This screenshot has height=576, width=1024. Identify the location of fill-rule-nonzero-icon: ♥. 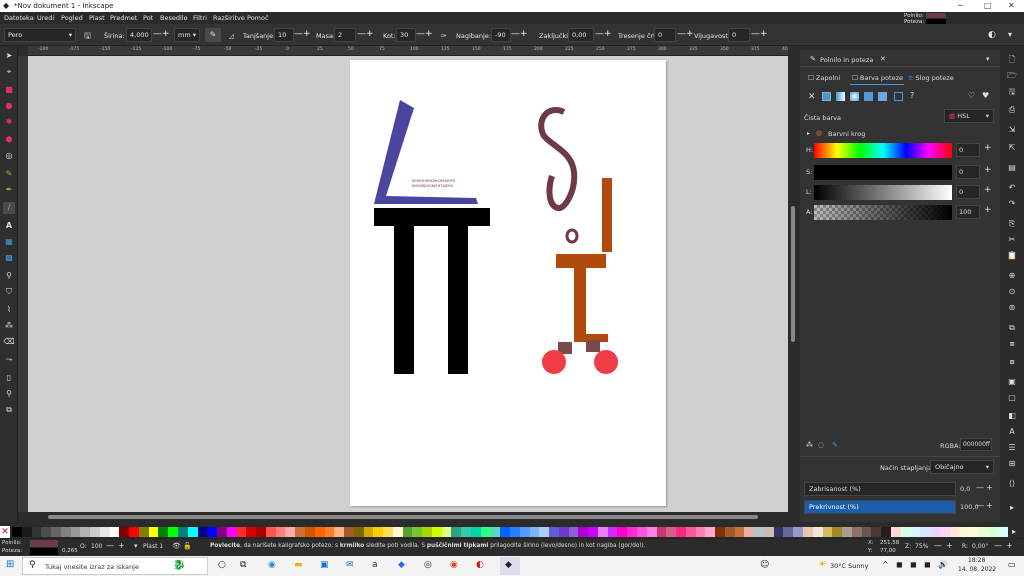
(985, 95).